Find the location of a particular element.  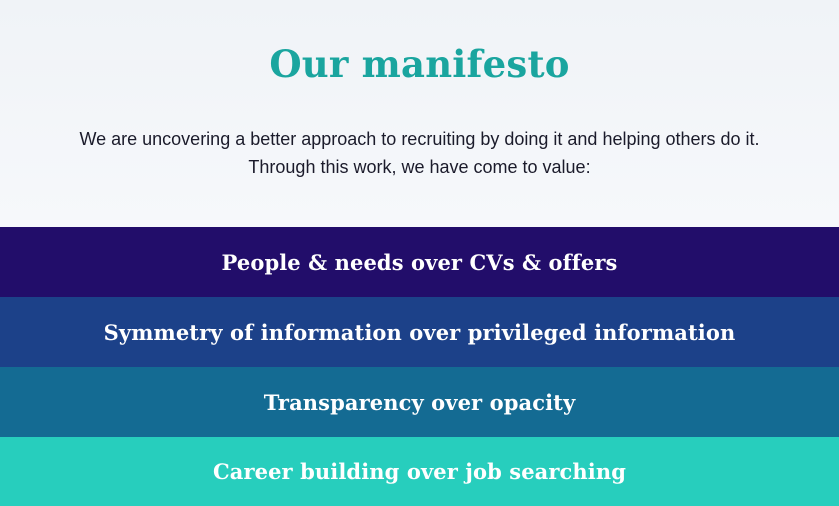

value-label: Transparency over opacity is located at coordinates (419, 402).